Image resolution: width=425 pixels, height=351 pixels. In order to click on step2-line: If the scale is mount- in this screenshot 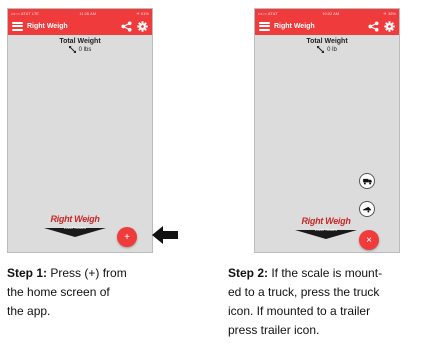, I will do `click(325, 273)`.